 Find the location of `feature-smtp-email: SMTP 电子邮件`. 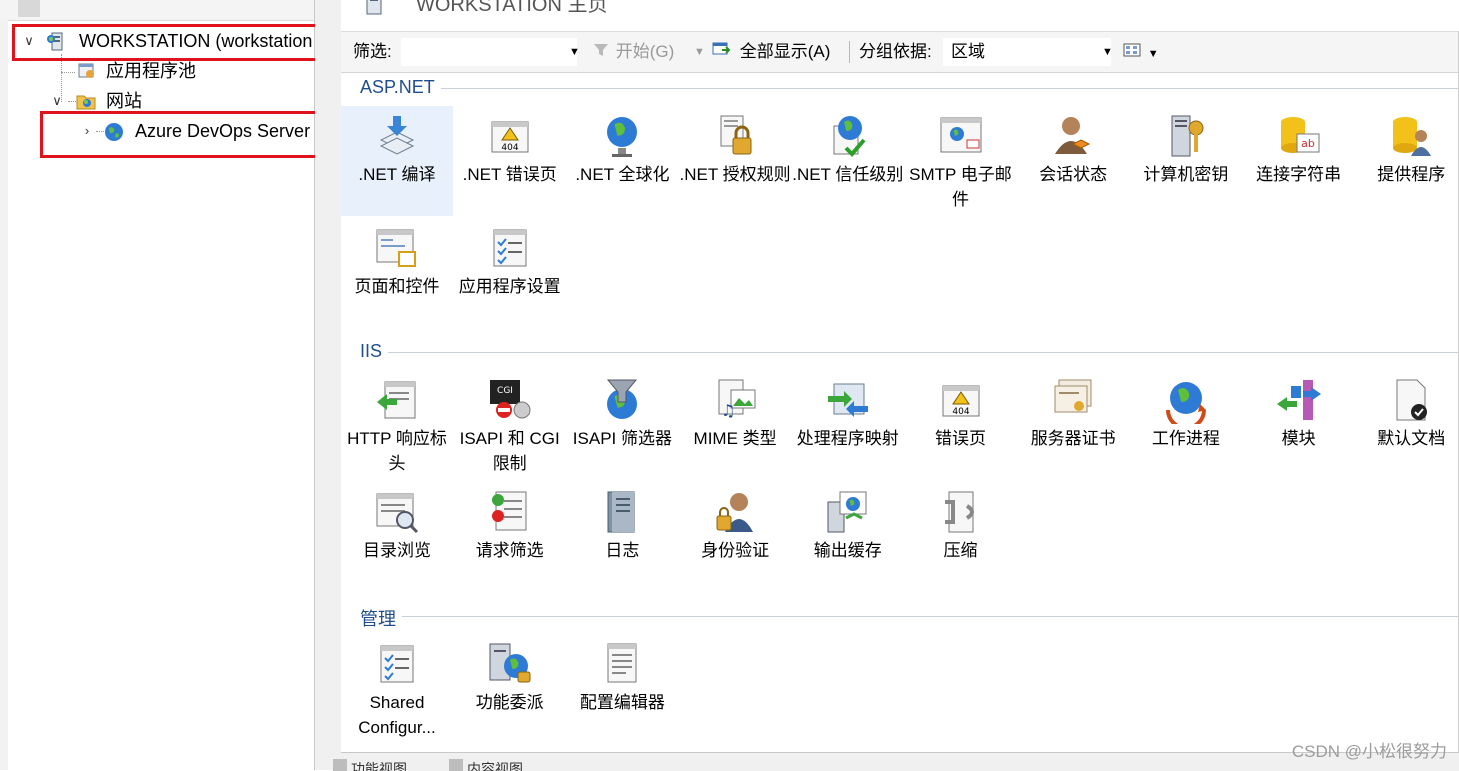

feature-smtp-email: SMTP 电子邮件 is located at coordinates (961, 161).